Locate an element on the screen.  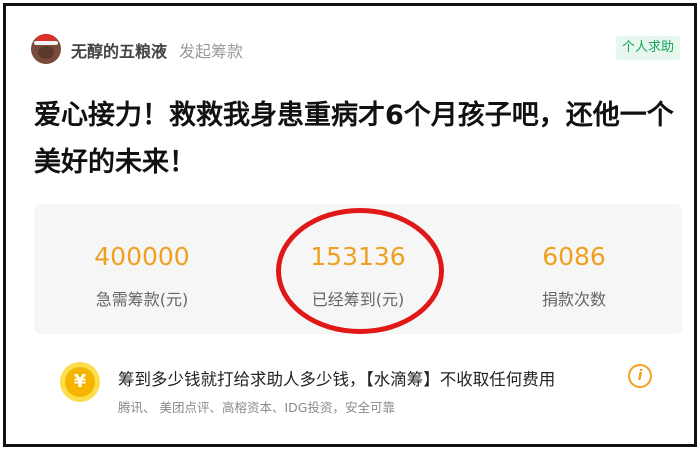
fee-promise-text: 筹到多少钱就打给求助人多少钱，【水滴筹】不收取任何费用 is located at coordinates (337, 379).